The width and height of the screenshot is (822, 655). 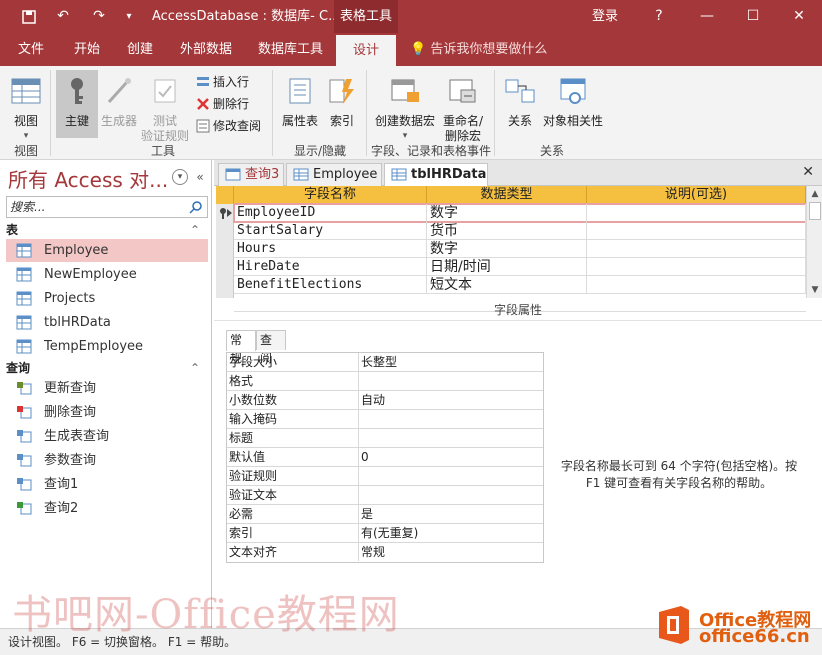 I want to click on tab-home: 开始, so click(x=87, y=49).